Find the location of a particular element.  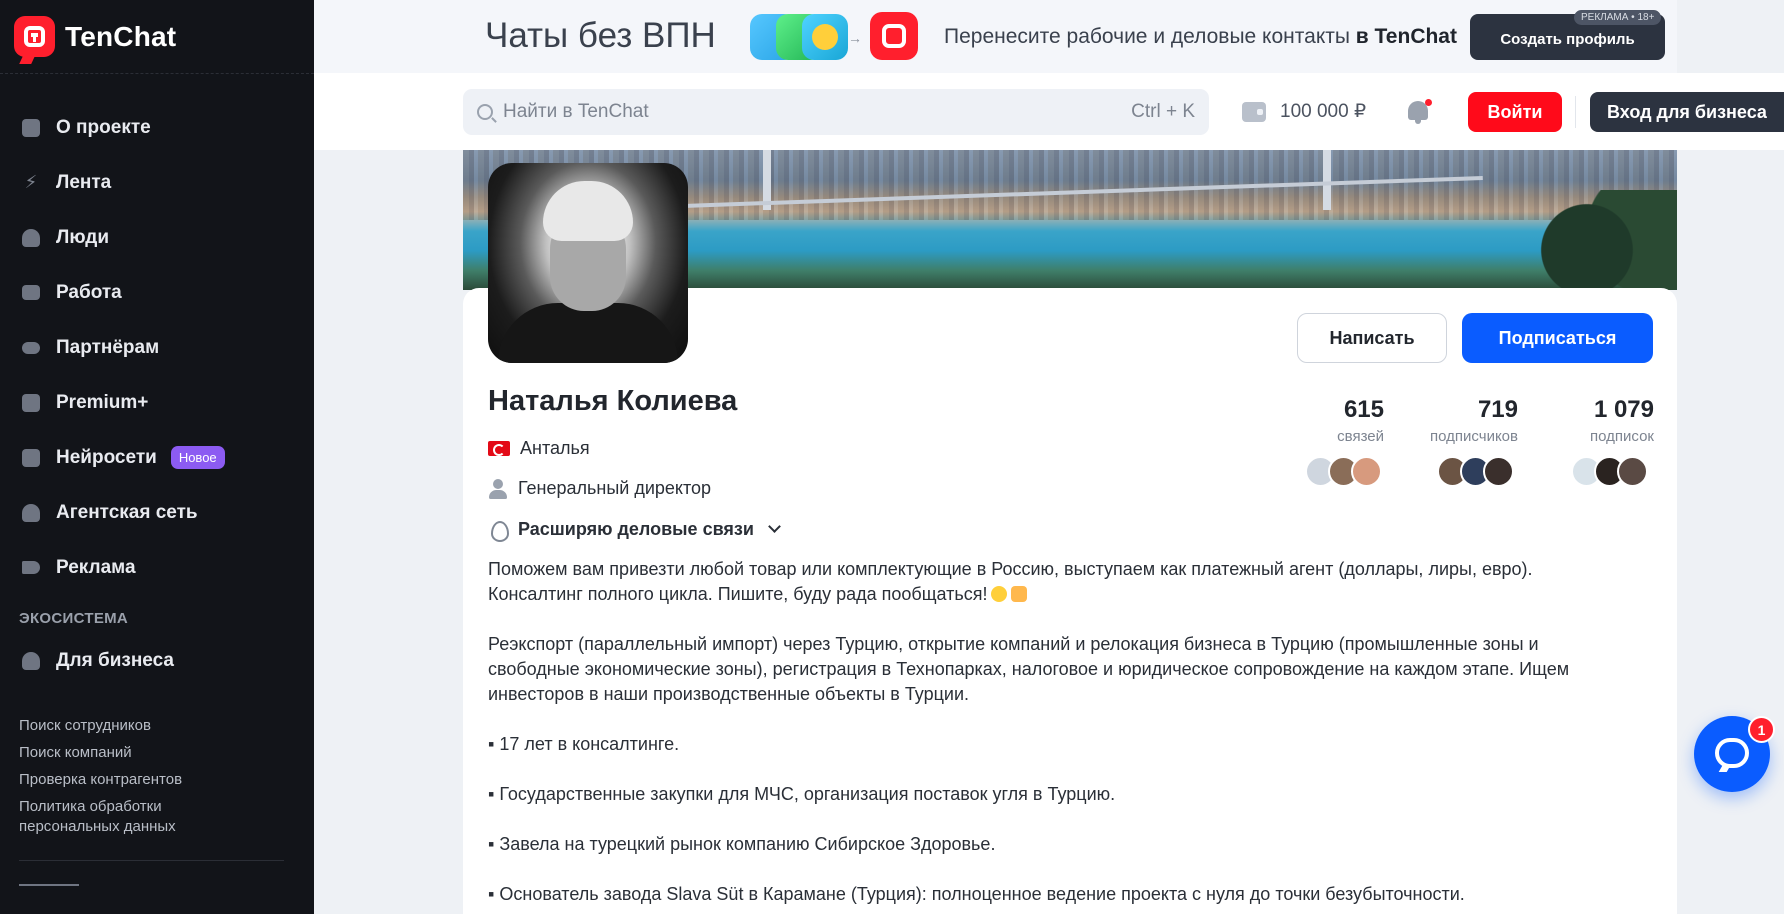

status-text: Расширяю деловые связи is located at coordinates (636, 528).